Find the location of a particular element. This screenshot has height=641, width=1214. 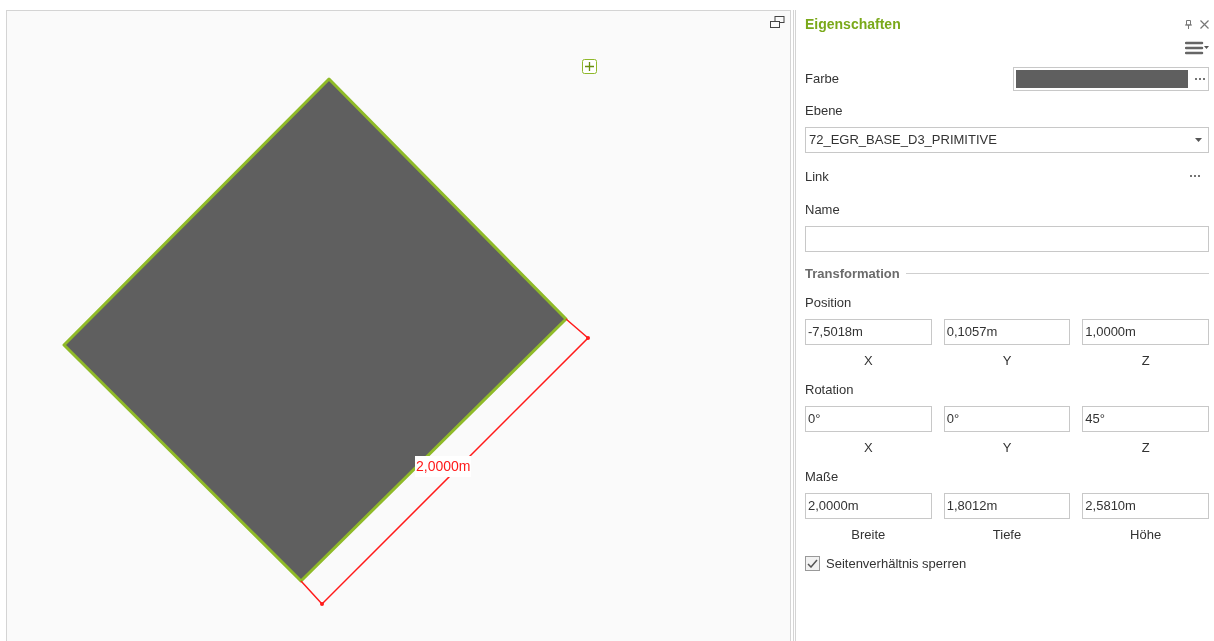

restore-window-icon is located at coordinates (777, 22).